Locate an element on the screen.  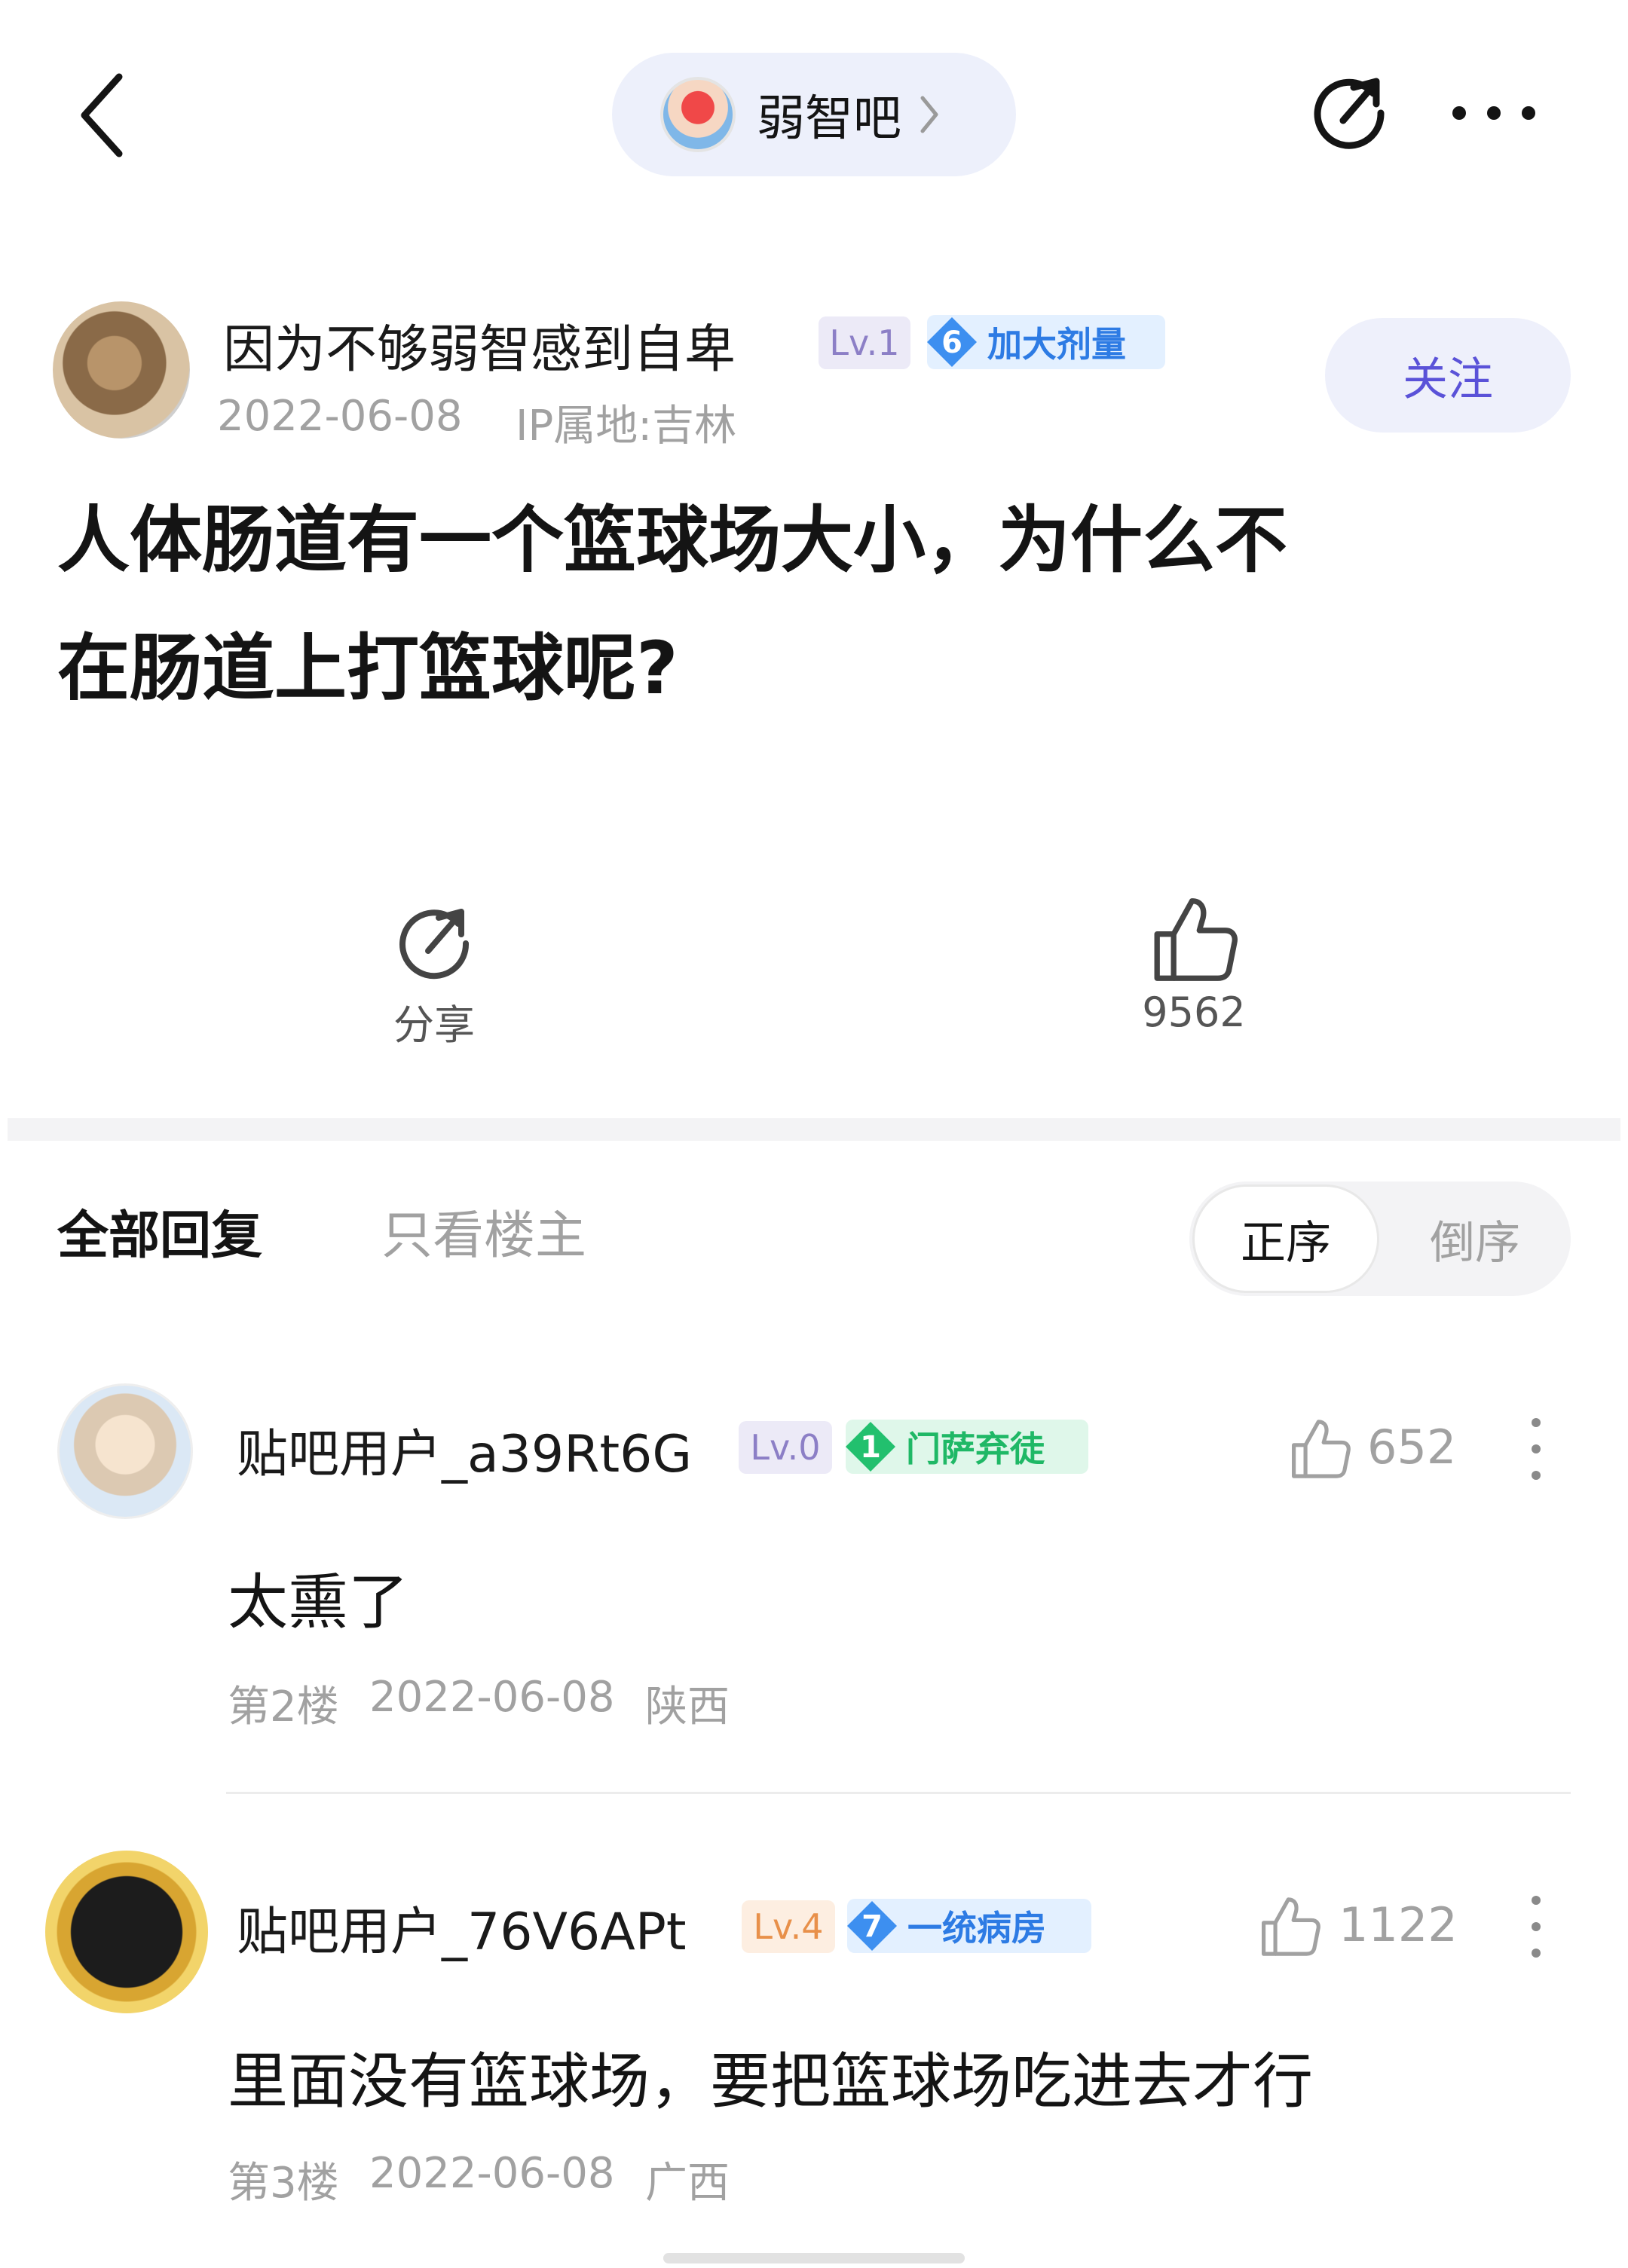
sort-descending-button: 倒序 is located at coordinates (1475, 1238).